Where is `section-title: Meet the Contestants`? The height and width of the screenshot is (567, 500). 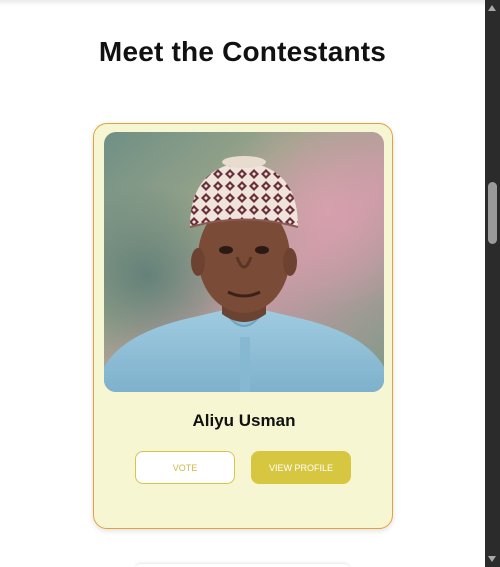
section-title: Meet the Contestants is located at coordinates (242, 51).